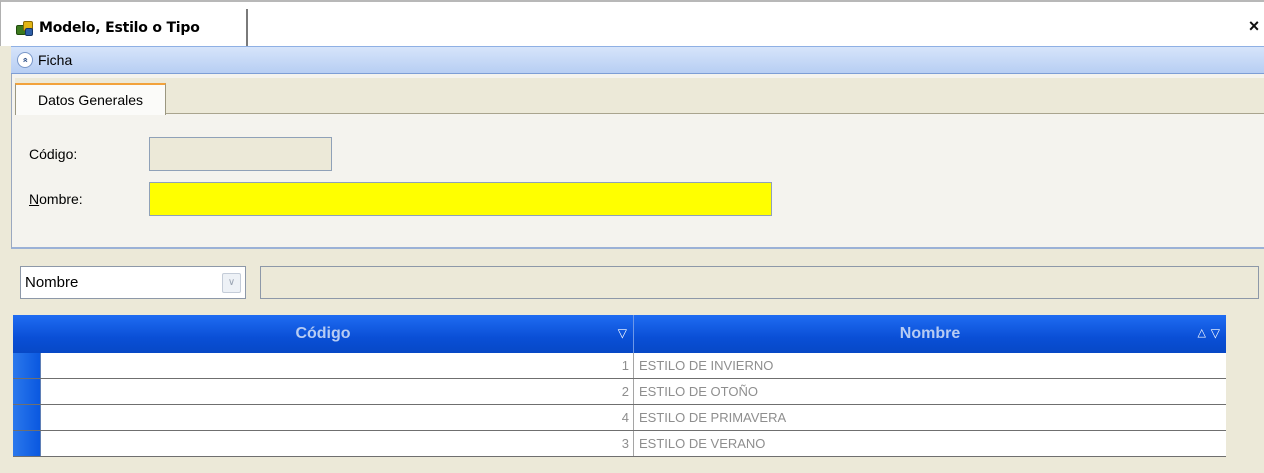  Describe the element at coordinates (337, 417) in the screenshot. I see `cell-codigo: 4` at that location.